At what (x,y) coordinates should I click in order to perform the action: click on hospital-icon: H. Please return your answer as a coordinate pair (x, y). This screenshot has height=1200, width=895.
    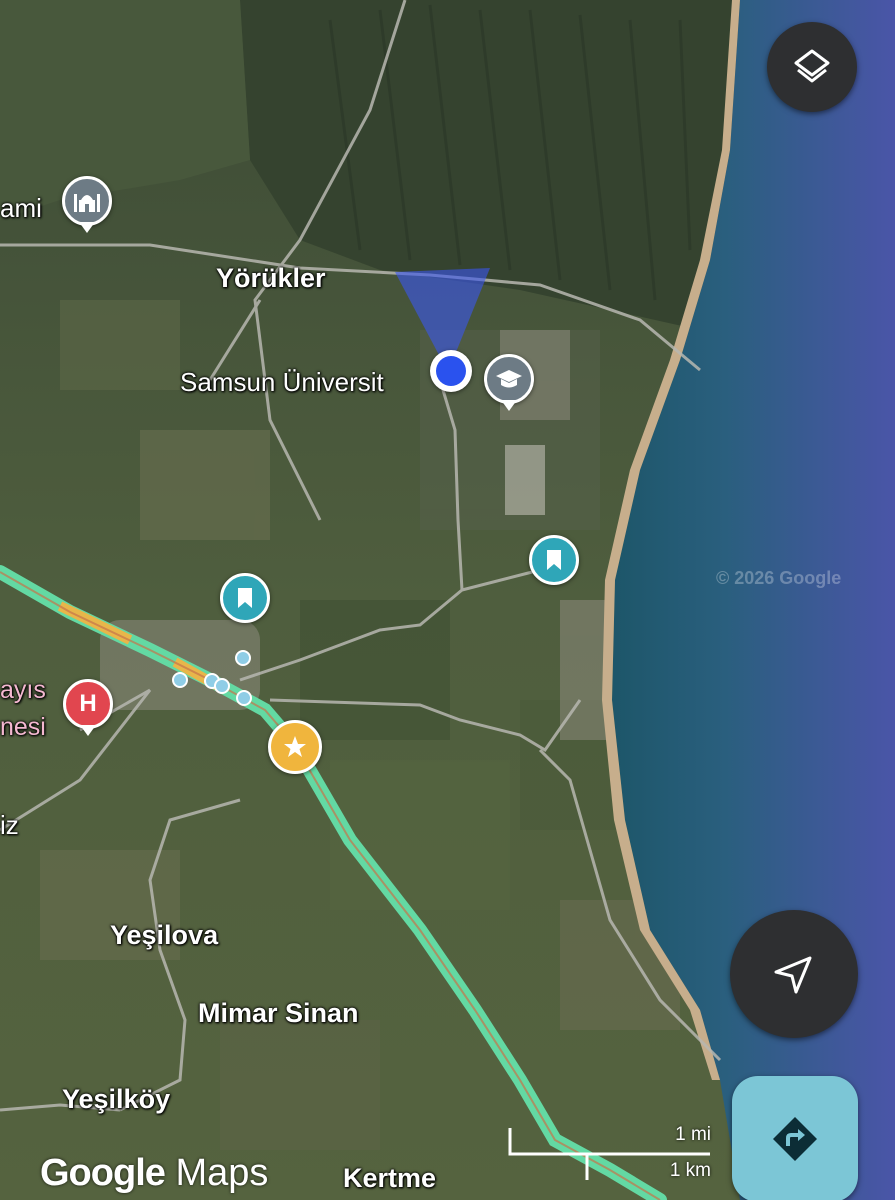
    Looking at the image, I should click on (88, 703).